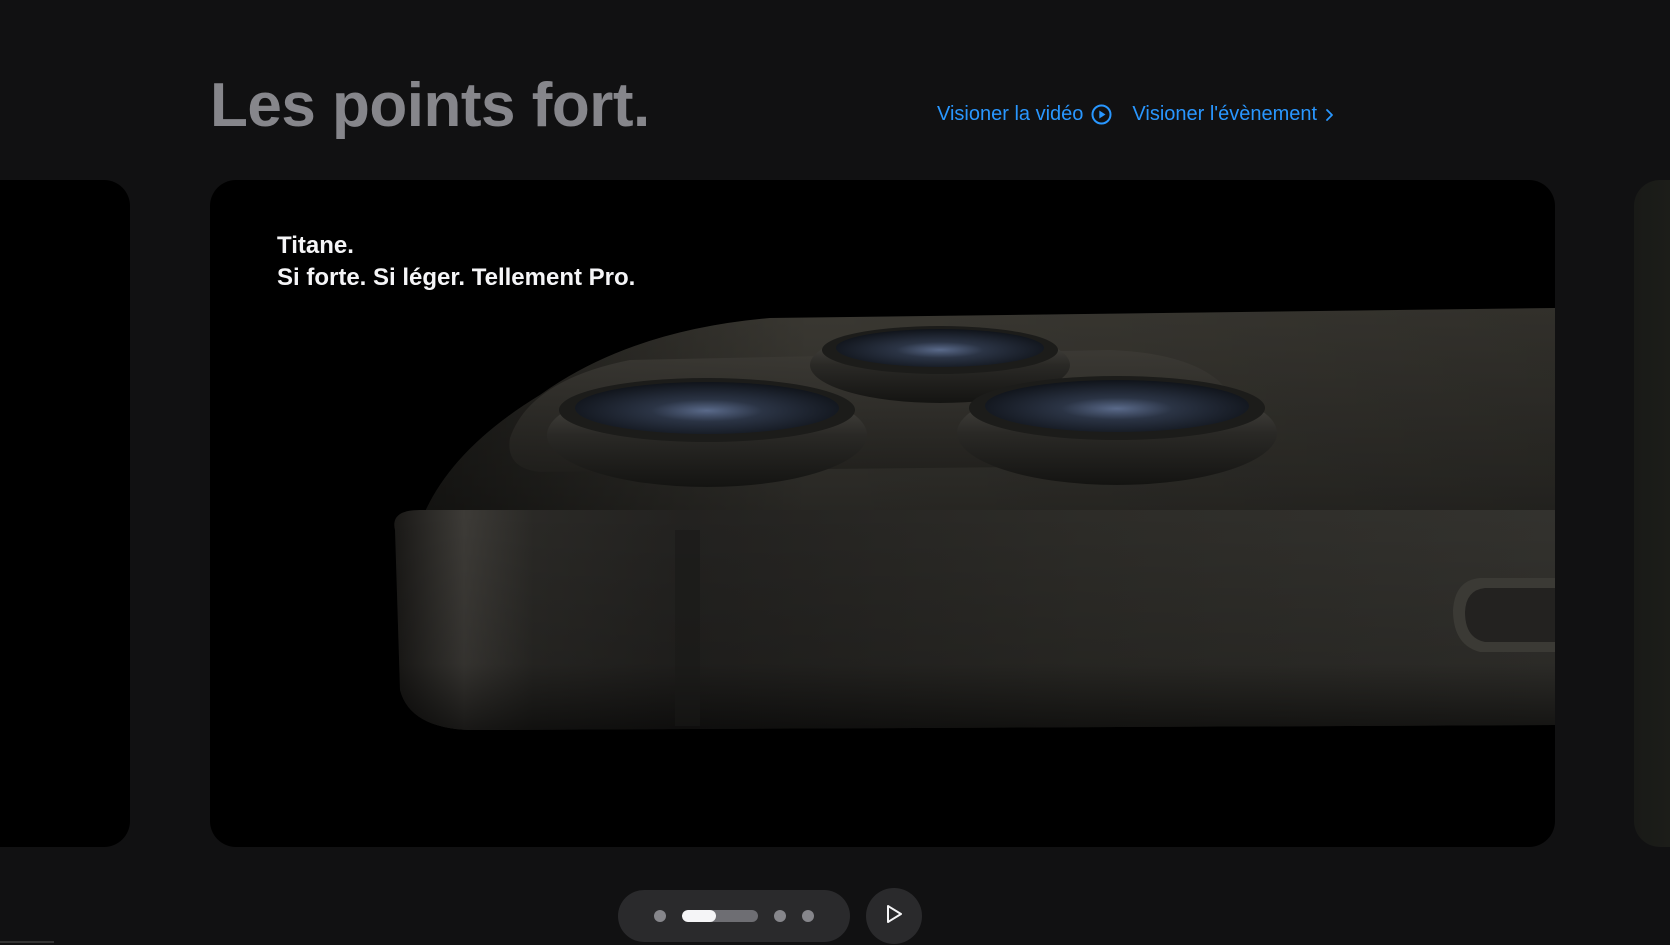 Image resolution: width=1670 pixels, height=945 pixels. Describe the element at coordinates (27, 942) in the screenshot. I see `divider` at that location.